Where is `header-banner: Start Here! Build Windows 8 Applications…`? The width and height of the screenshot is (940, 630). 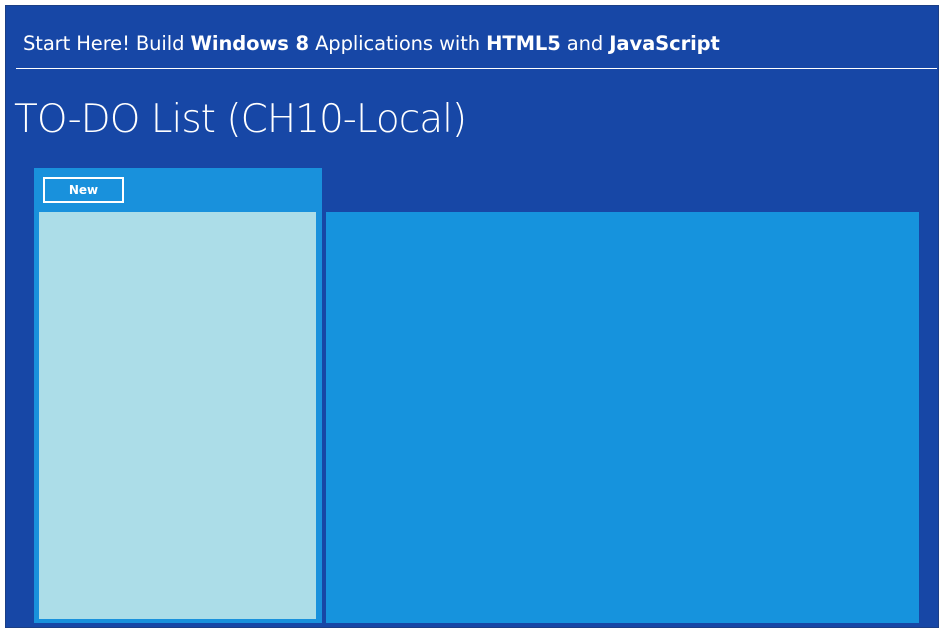
header-banner: Start Here! Build Windows 8 Applications… is located at coordinates (371, 44).